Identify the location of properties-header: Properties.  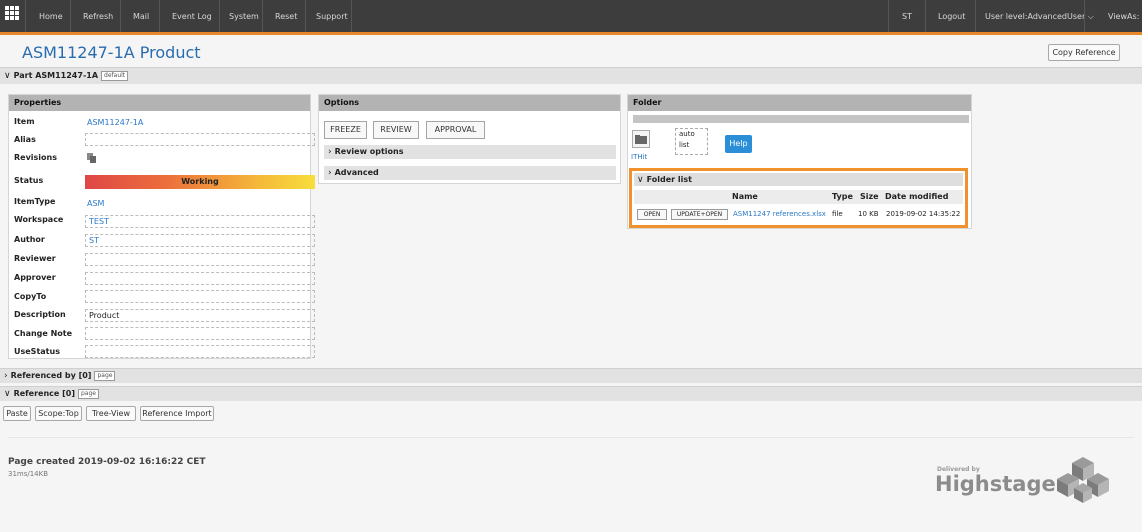
(159, 103).